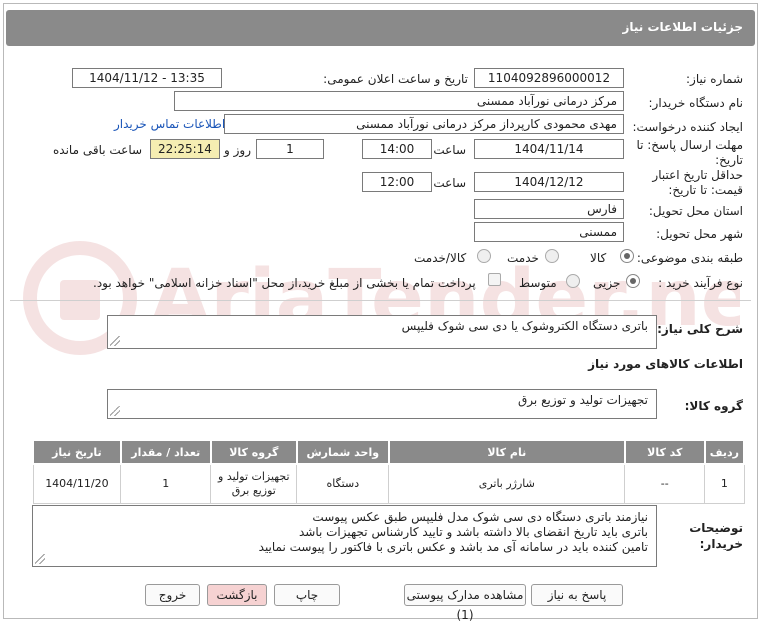 The width and height of the screenshot is (761, 625). I want to click on cell-unit: دستگاه, so click(343, 483).